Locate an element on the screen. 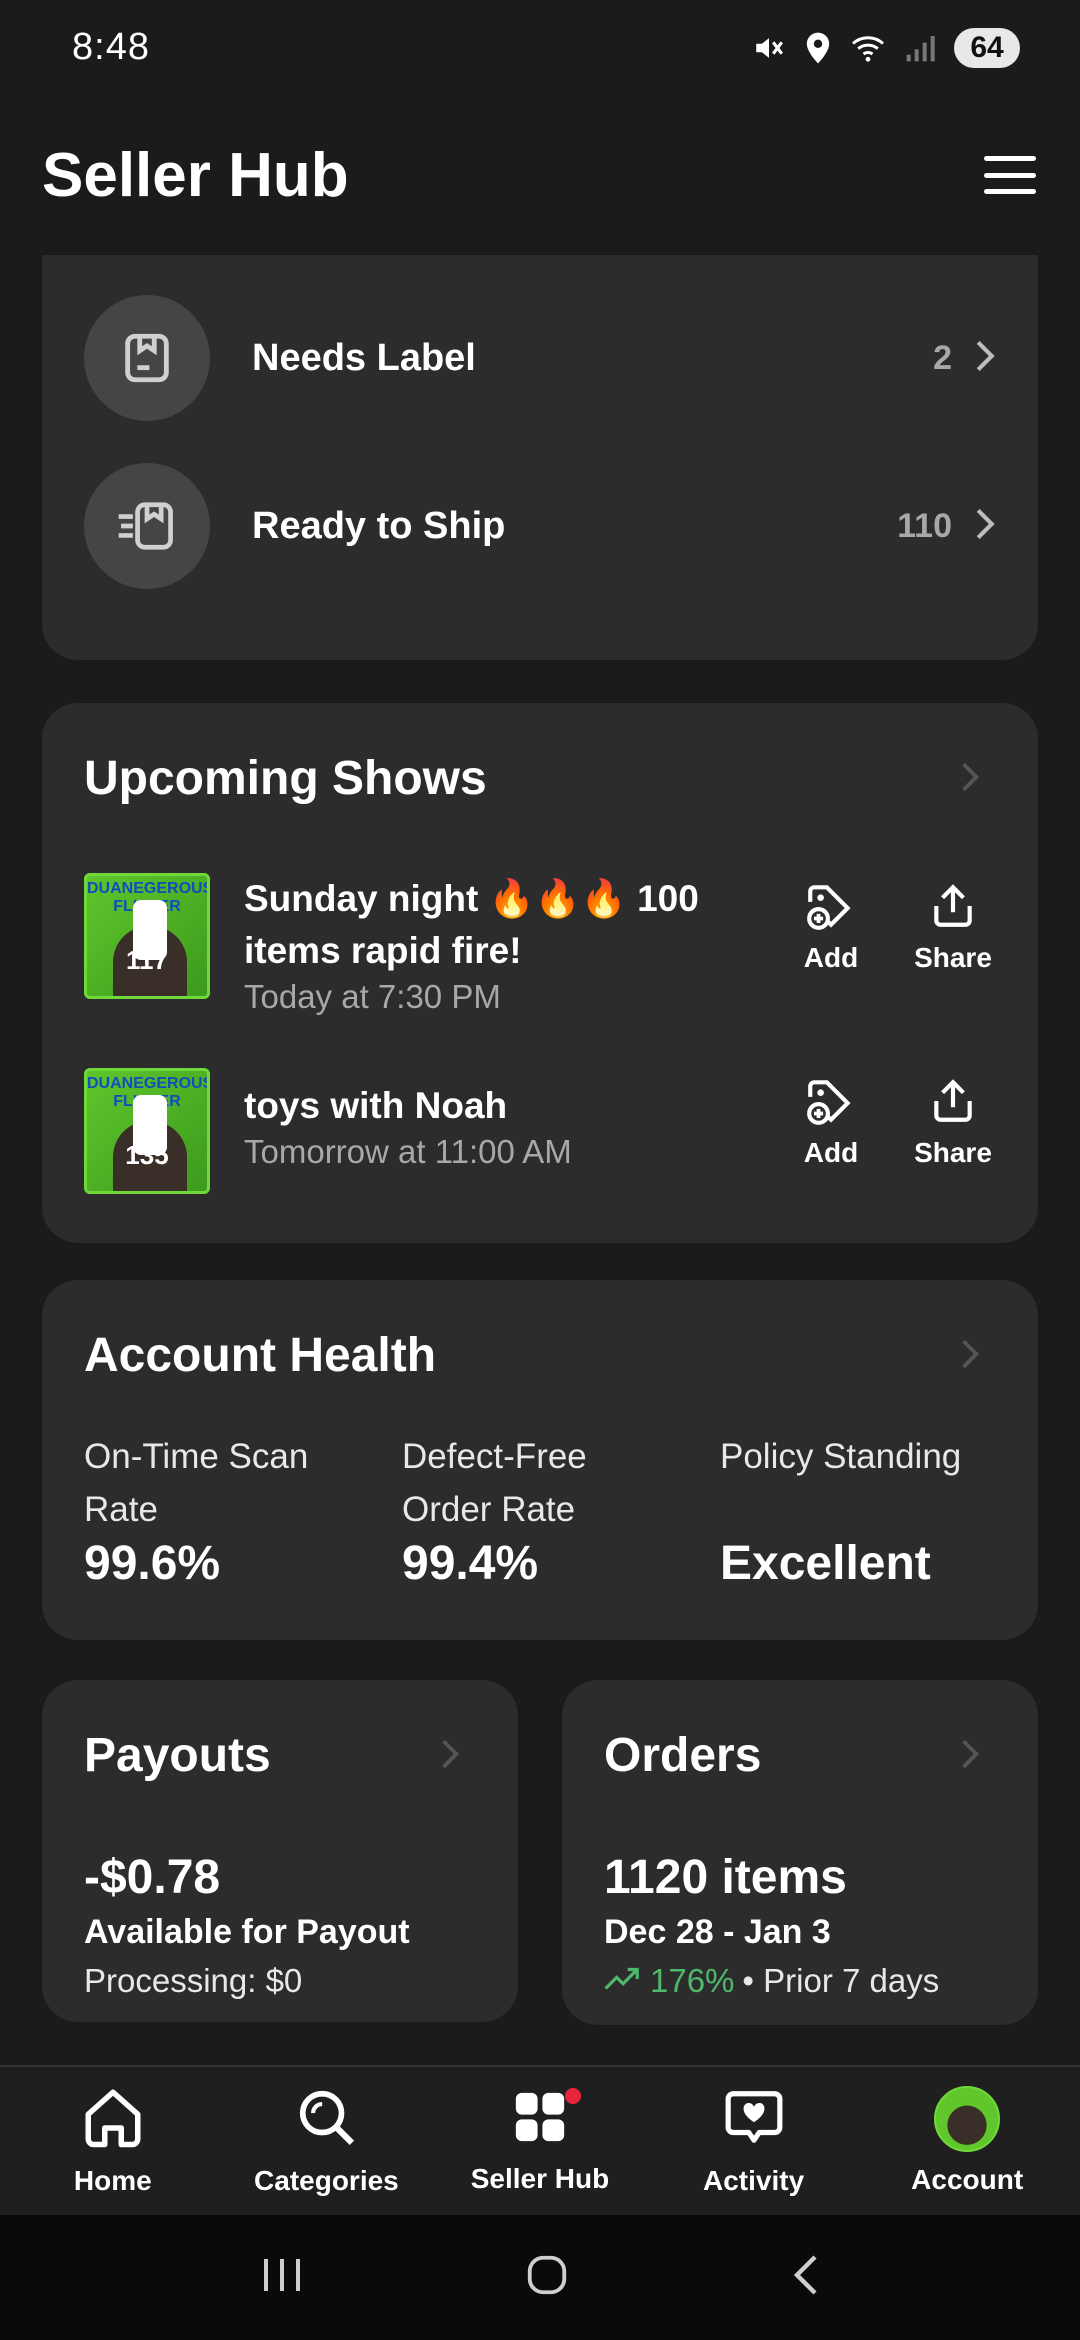  mute-icon is located at coordinates (769, 48).